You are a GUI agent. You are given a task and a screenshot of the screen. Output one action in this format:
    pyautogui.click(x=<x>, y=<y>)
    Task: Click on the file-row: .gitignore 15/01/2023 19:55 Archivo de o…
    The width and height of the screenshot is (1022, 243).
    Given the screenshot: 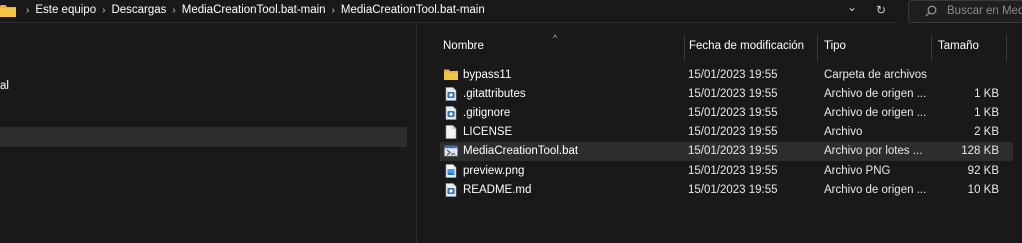 What is the action you would take?
    pyautogui.click(x=731, y=113)
    